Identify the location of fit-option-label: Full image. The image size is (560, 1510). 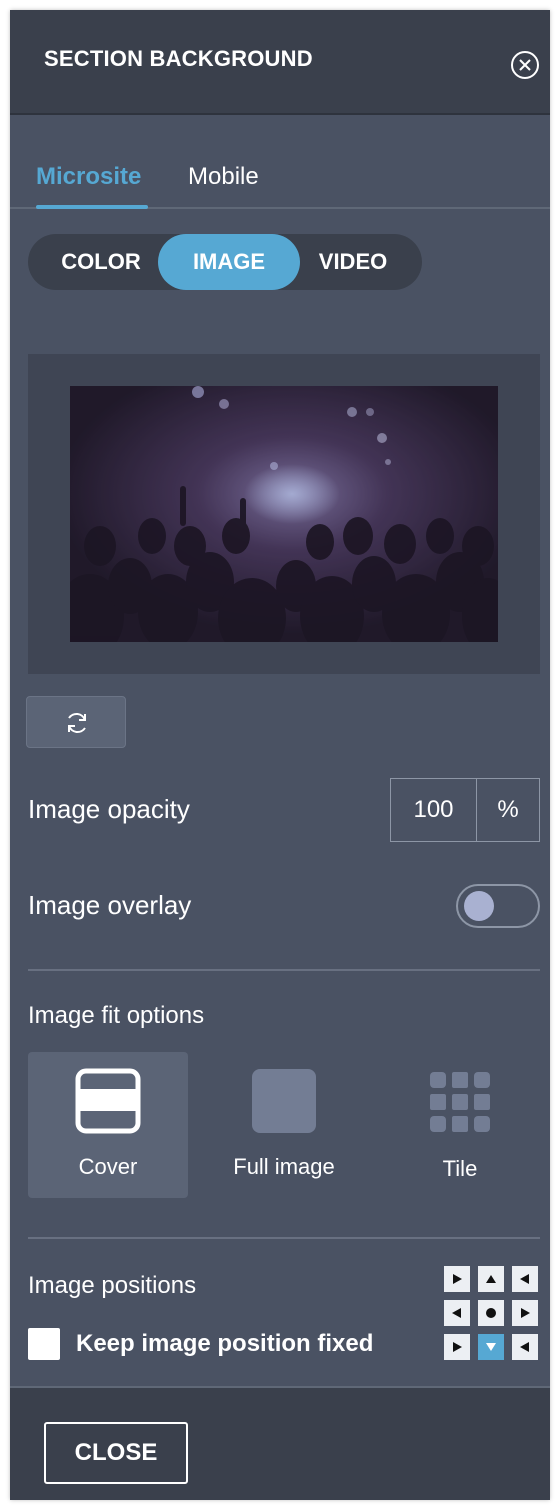
(284, 1166).